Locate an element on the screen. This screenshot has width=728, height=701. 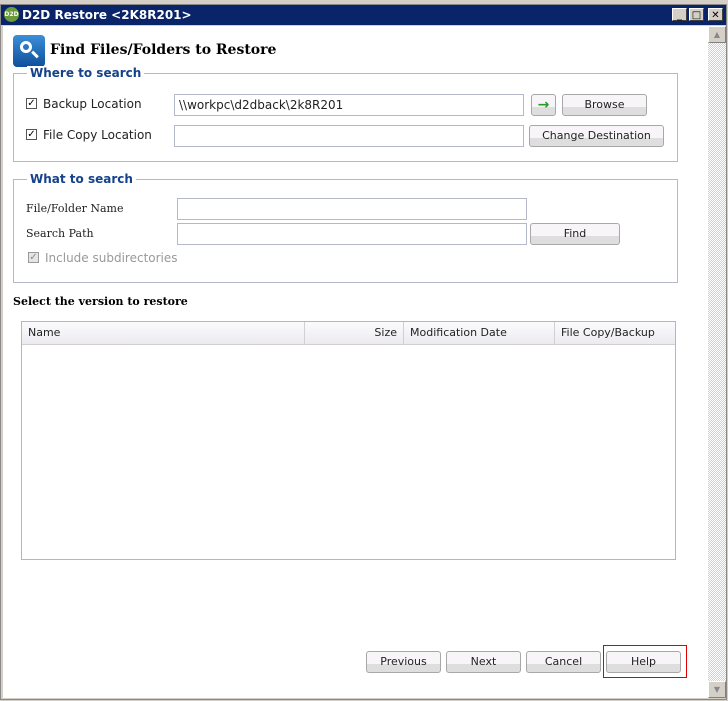
where-to-search-group is located at coordinates (345, 117).